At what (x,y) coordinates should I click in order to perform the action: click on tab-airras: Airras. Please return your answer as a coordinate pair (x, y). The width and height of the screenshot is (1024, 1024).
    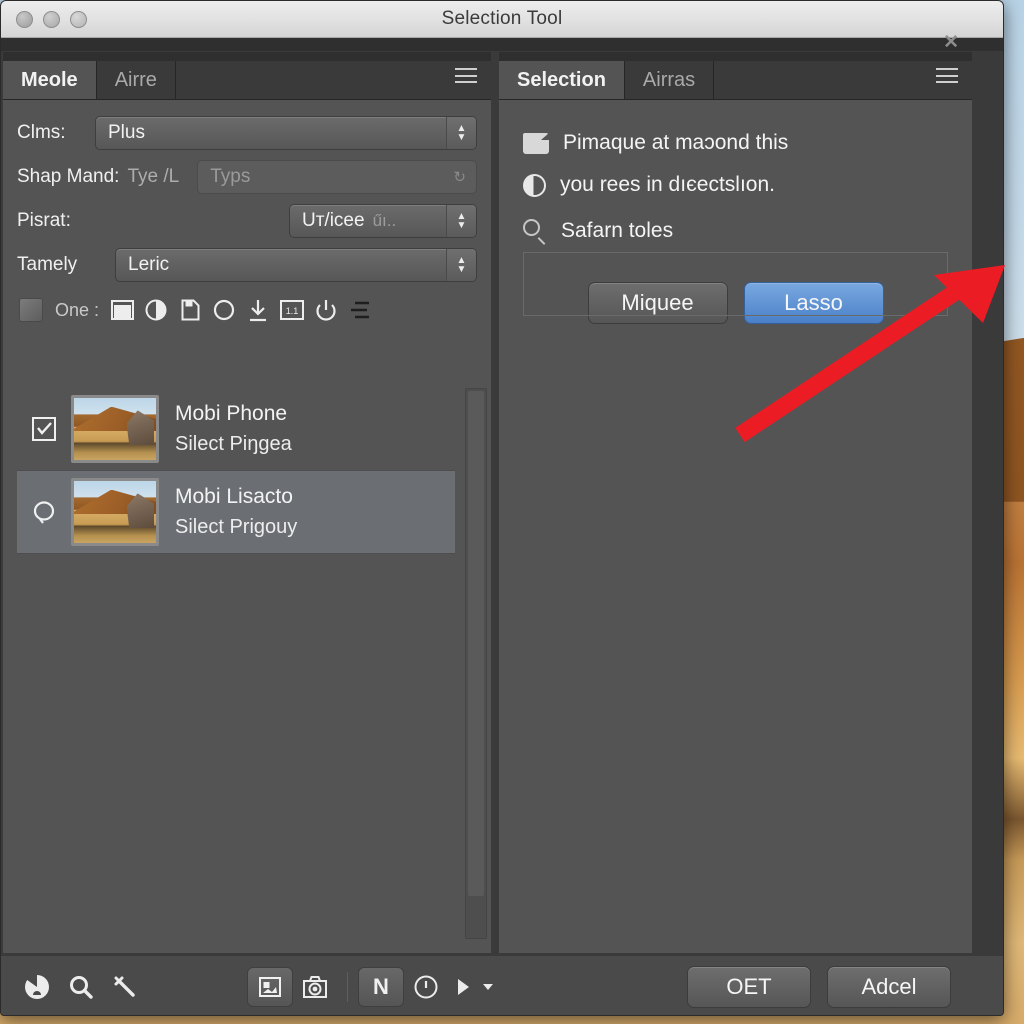
    Looking at the image, I should click on (669, 80).